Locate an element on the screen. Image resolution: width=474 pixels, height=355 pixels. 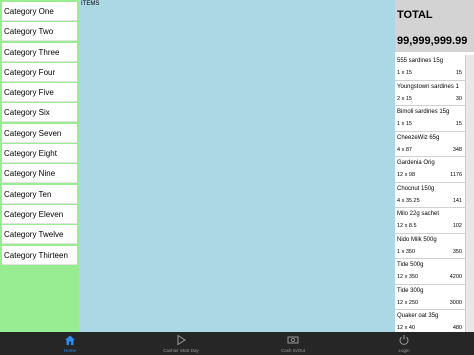
tab-cash-in-out-label: Cash In/Out is located at coordinates (292, 350).